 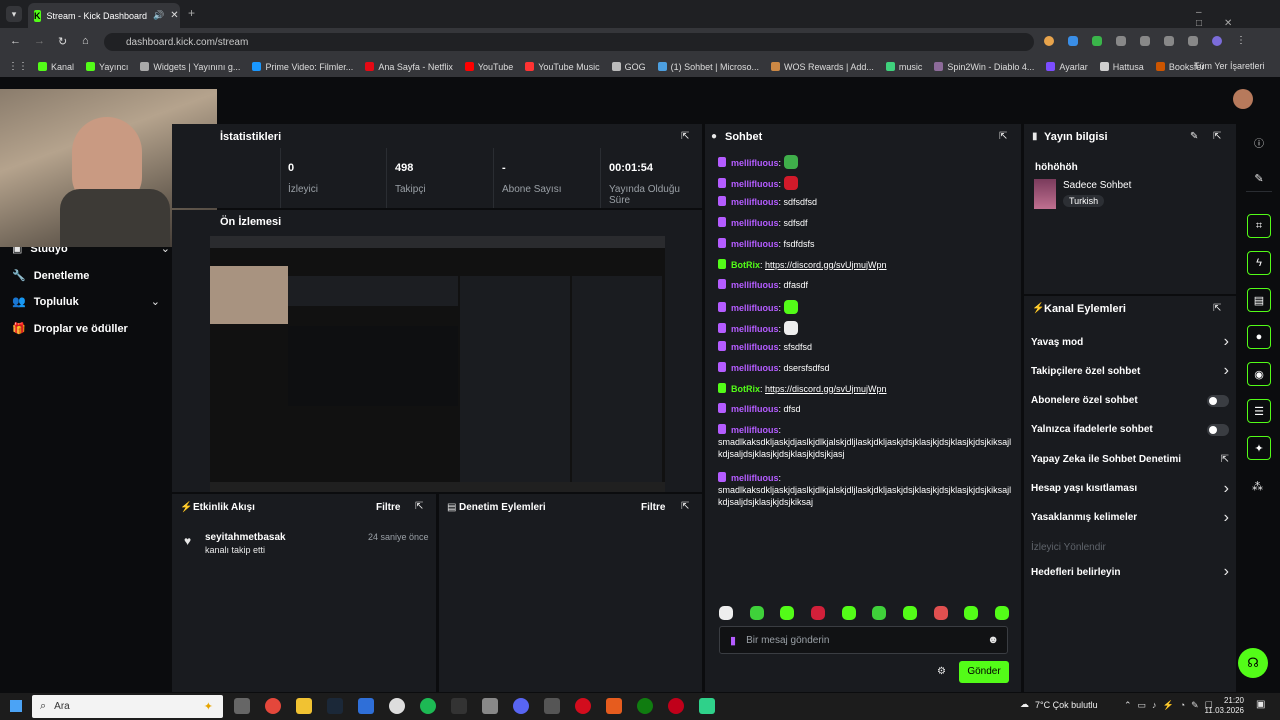 What do you see at coordinates (191, 13) in the screenshot?
I see `new-tab-icon: +` at bounding box center [191, 13].